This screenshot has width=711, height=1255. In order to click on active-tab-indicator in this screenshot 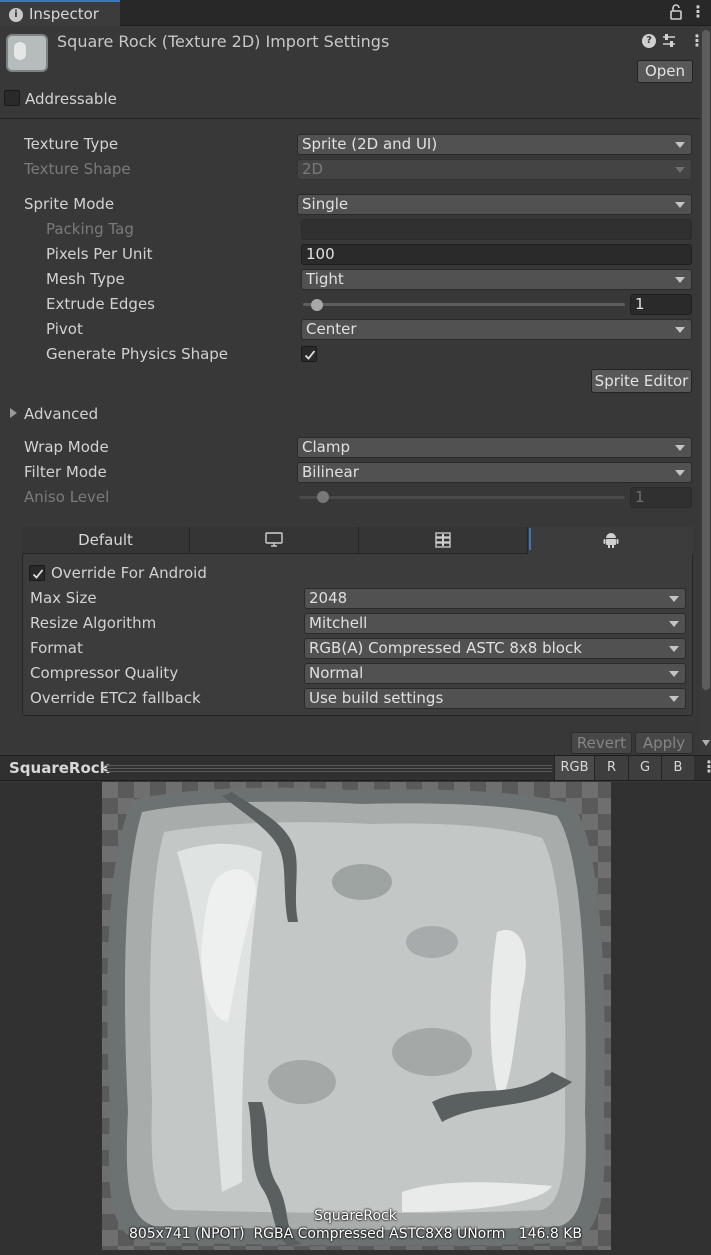, I will do `click(530, 539)`.